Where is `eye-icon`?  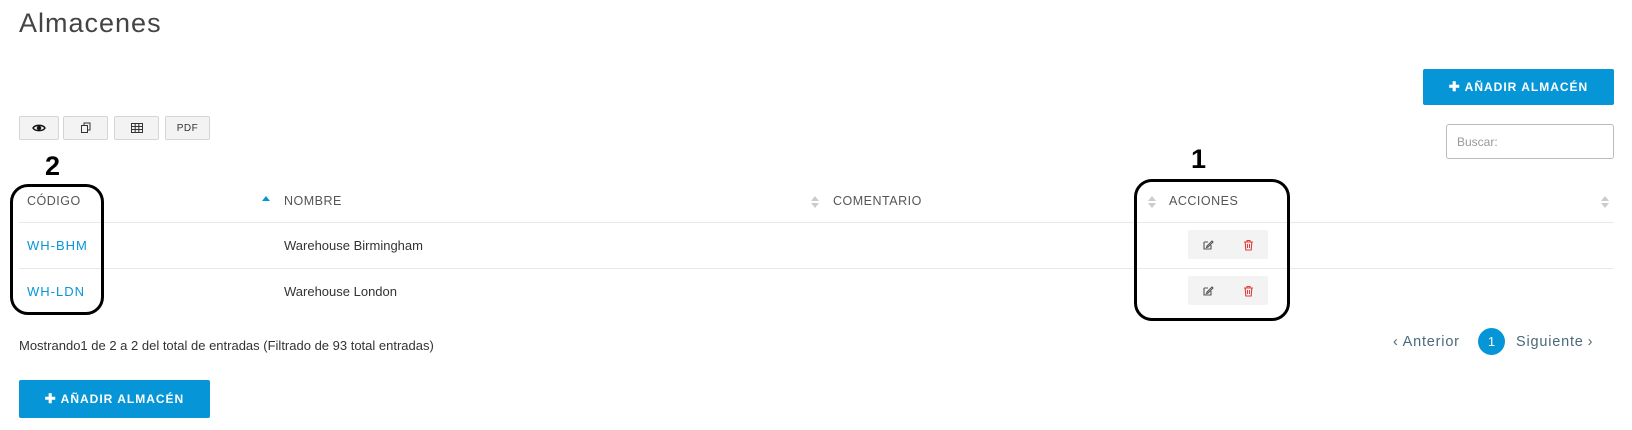 eye-icon is located at coordinates (39, 128).